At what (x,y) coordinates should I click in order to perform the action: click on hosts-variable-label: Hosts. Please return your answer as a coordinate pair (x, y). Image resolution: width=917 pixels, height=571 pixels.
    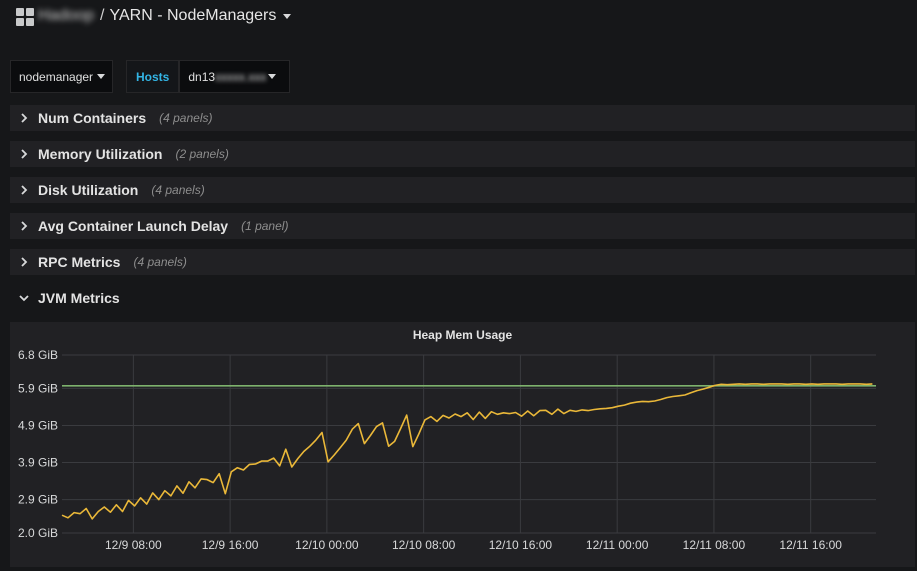
    Looking at the image, I should click on (153, 76).